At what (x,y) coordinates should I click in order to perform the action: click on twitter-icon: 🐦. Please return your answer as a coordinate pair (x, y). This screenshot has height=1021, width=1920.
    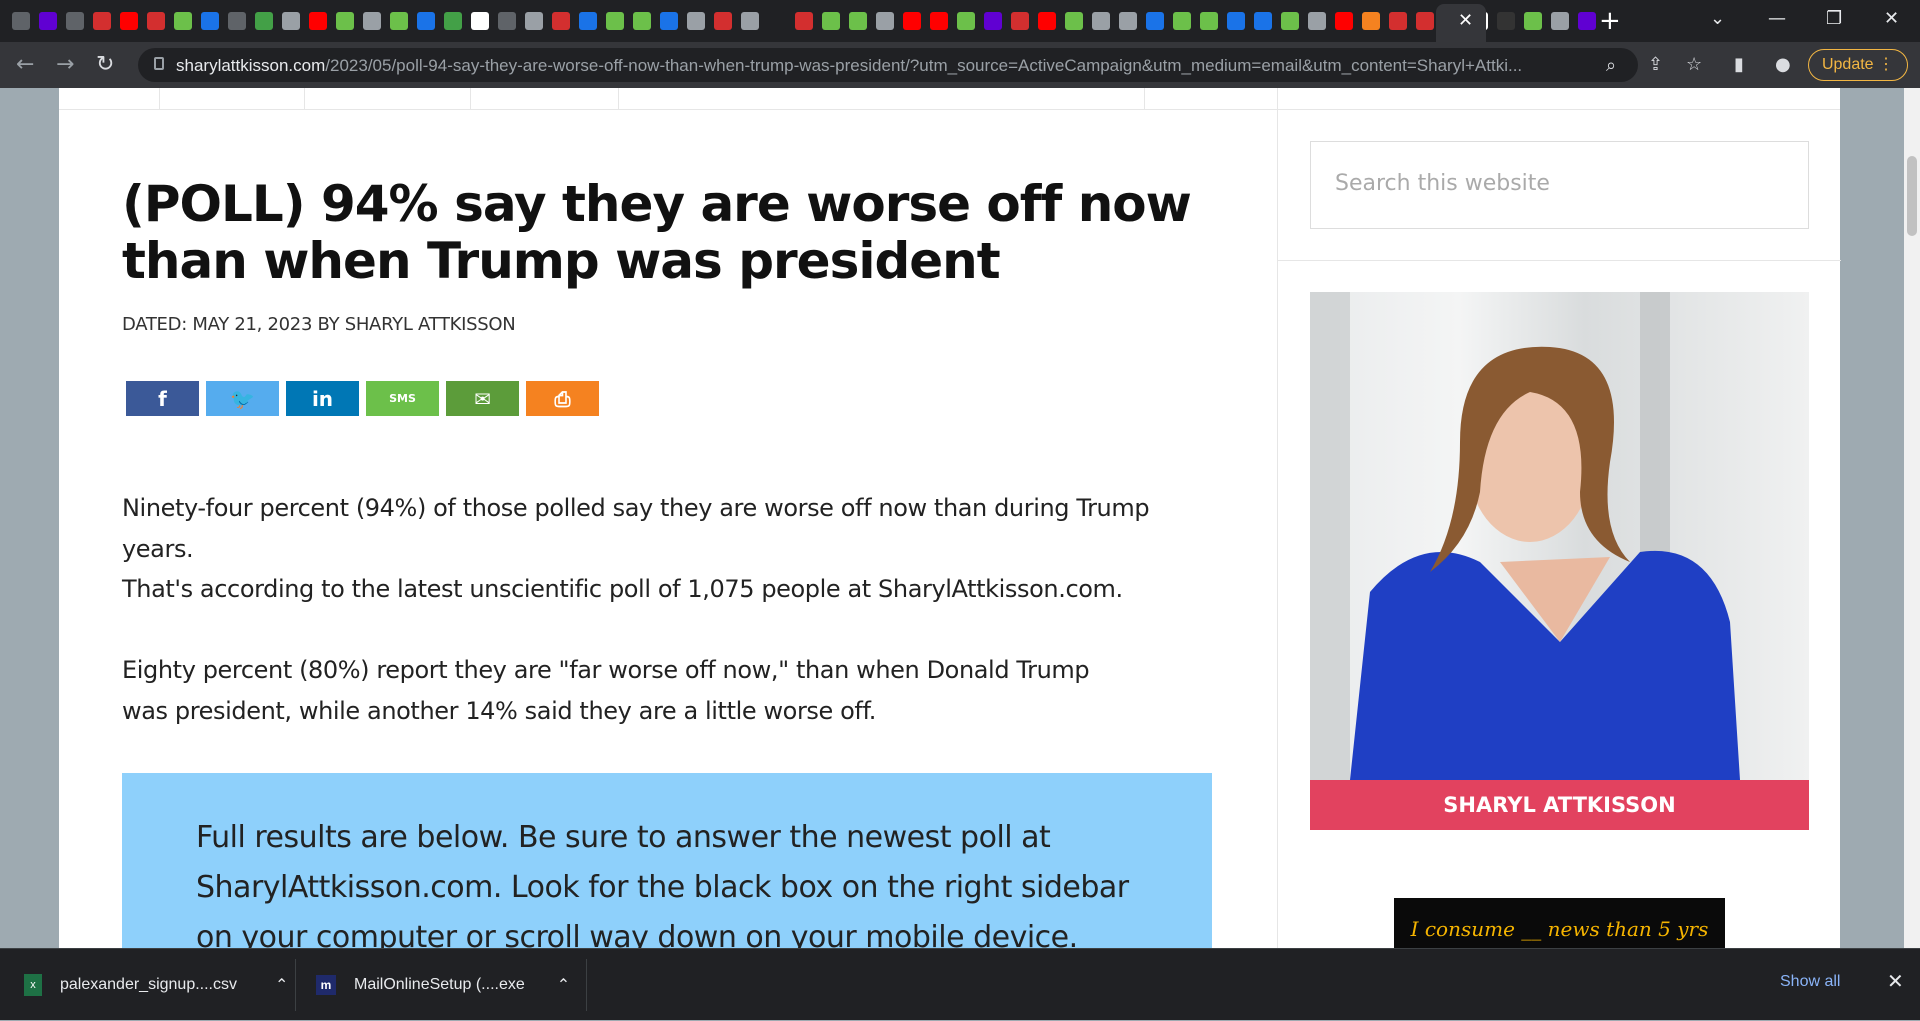
    Looking at the image, I should click on (242, 398).